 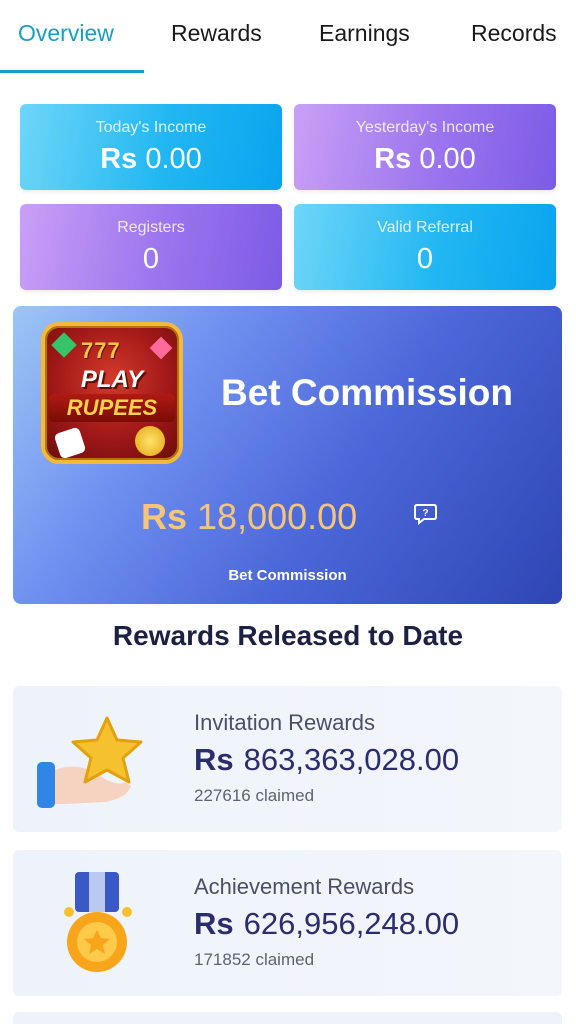 I want to click on invitation-rewards-amount: Rs 863,363,028.00, so click(x=326, y=760).